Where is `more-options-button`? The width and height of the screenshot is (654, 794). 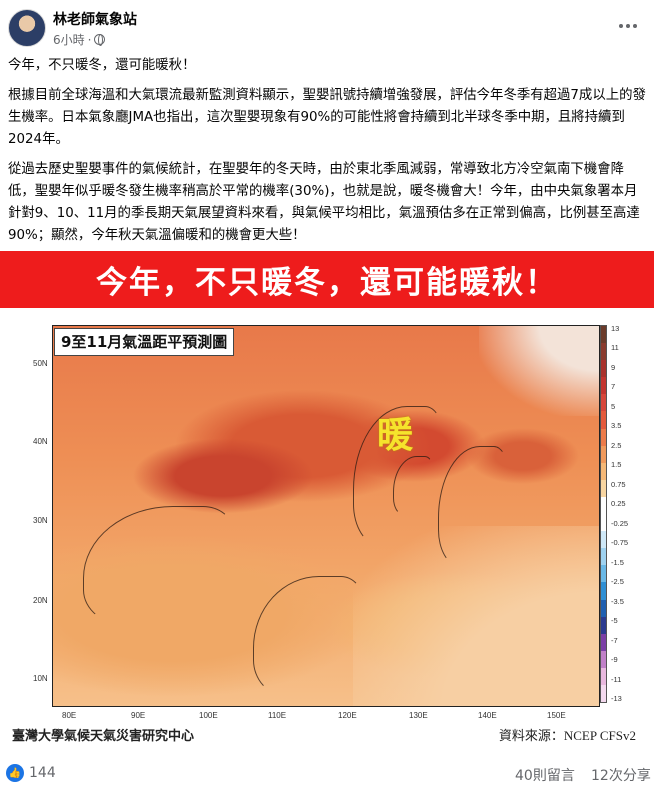
more-options-button is located at coordinates (628, 26).